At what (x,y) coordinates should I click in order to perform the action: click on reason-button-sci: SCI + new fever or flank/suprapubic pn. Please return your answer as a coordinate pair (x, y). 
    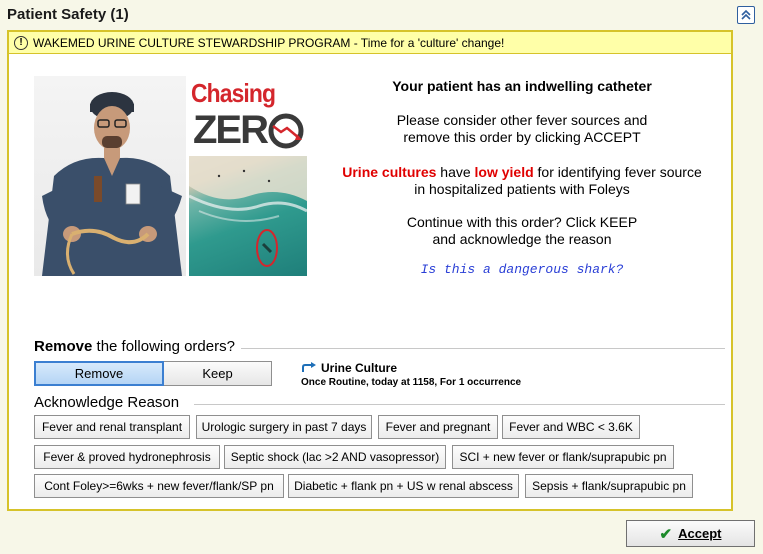
    Looking at the image, I should click on (563, 457).